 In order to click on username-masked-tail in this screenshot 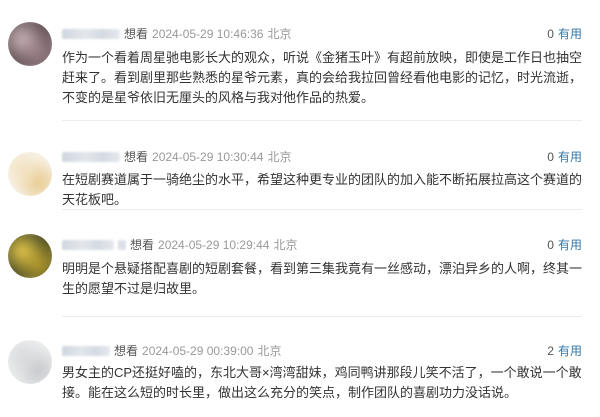, I will do `click(122, 245)`.